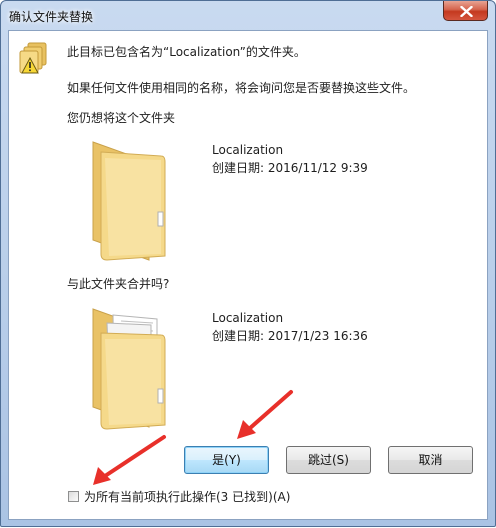 Image resolution: width=496 pixels, height=528 pixels. I want to click on annotation-arrows, so click(193, 437).